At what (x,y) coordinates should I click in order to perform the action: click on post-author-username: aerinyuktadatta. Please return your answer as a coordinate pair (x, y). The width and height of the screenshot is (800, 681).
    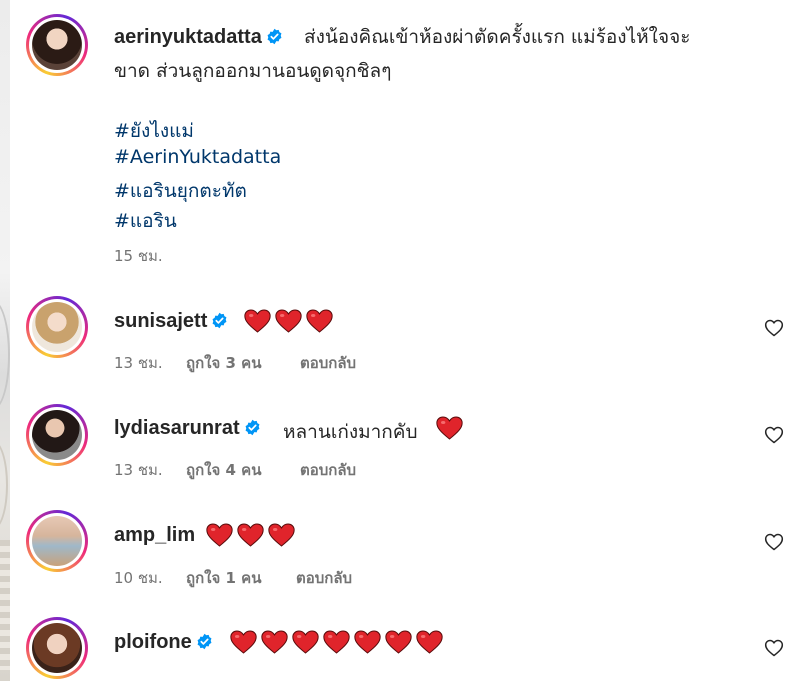
    Looking at the image, I should click on (198, 37).